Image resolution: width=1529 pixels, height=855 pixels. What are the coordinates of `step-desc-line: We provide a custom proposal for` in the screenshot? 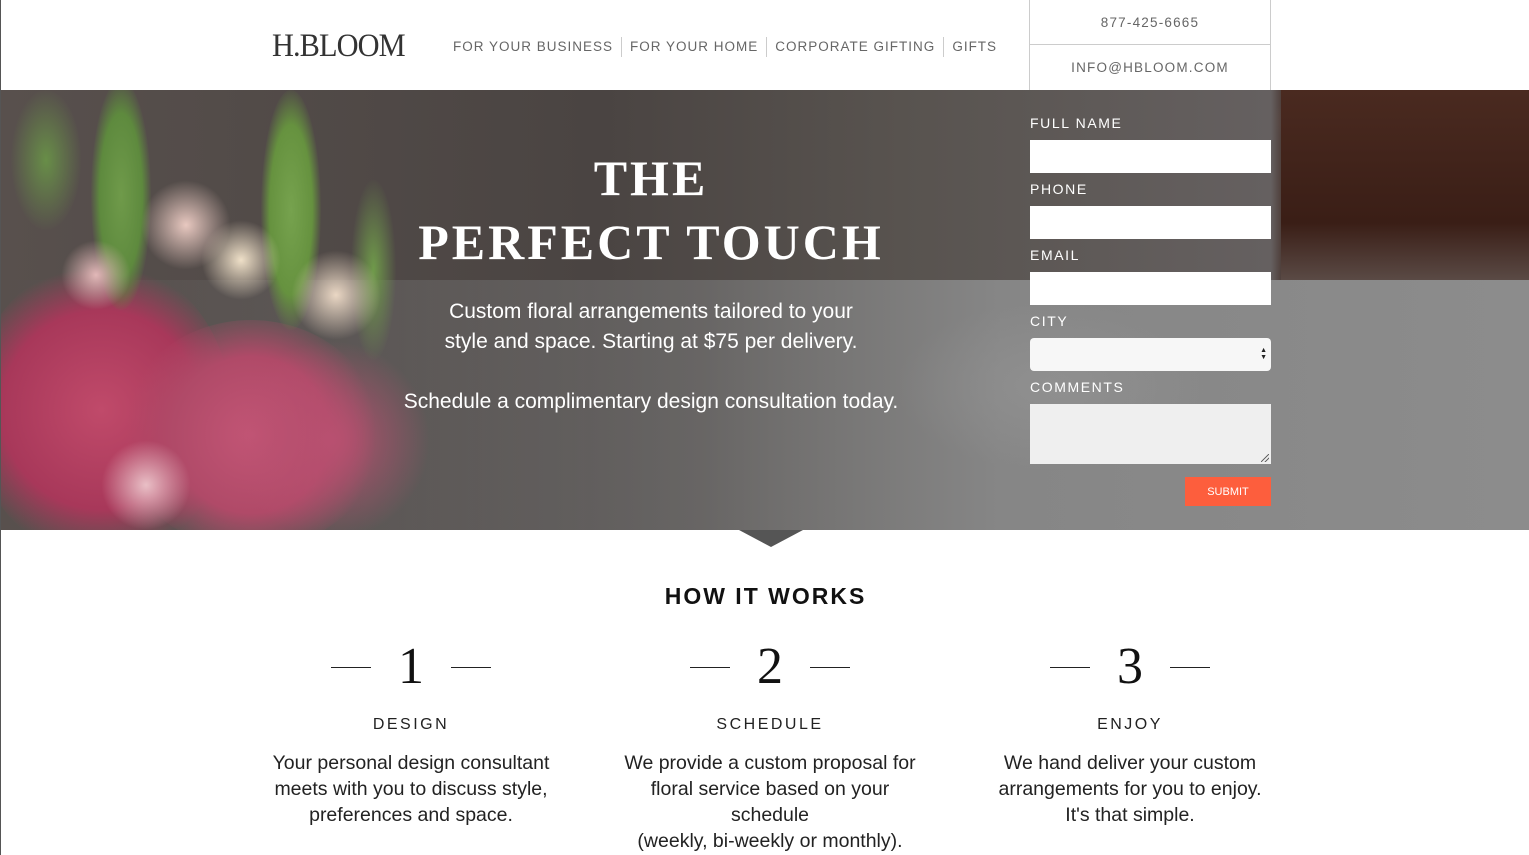 It's located at (770, 763).